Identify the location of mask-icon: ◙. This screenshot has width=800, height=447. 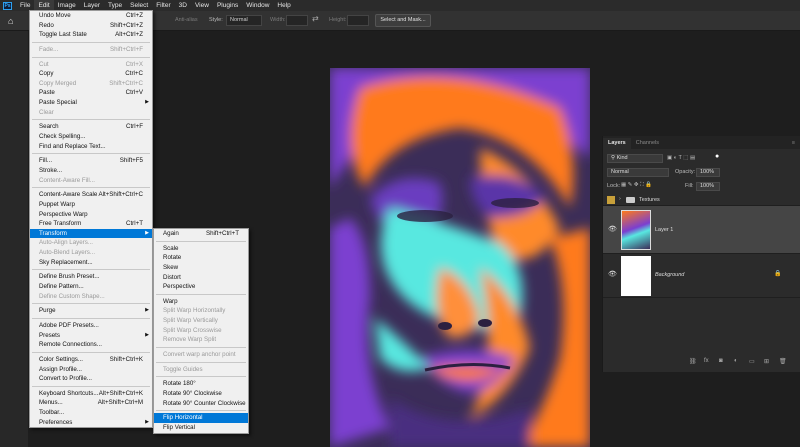
(721, 361).